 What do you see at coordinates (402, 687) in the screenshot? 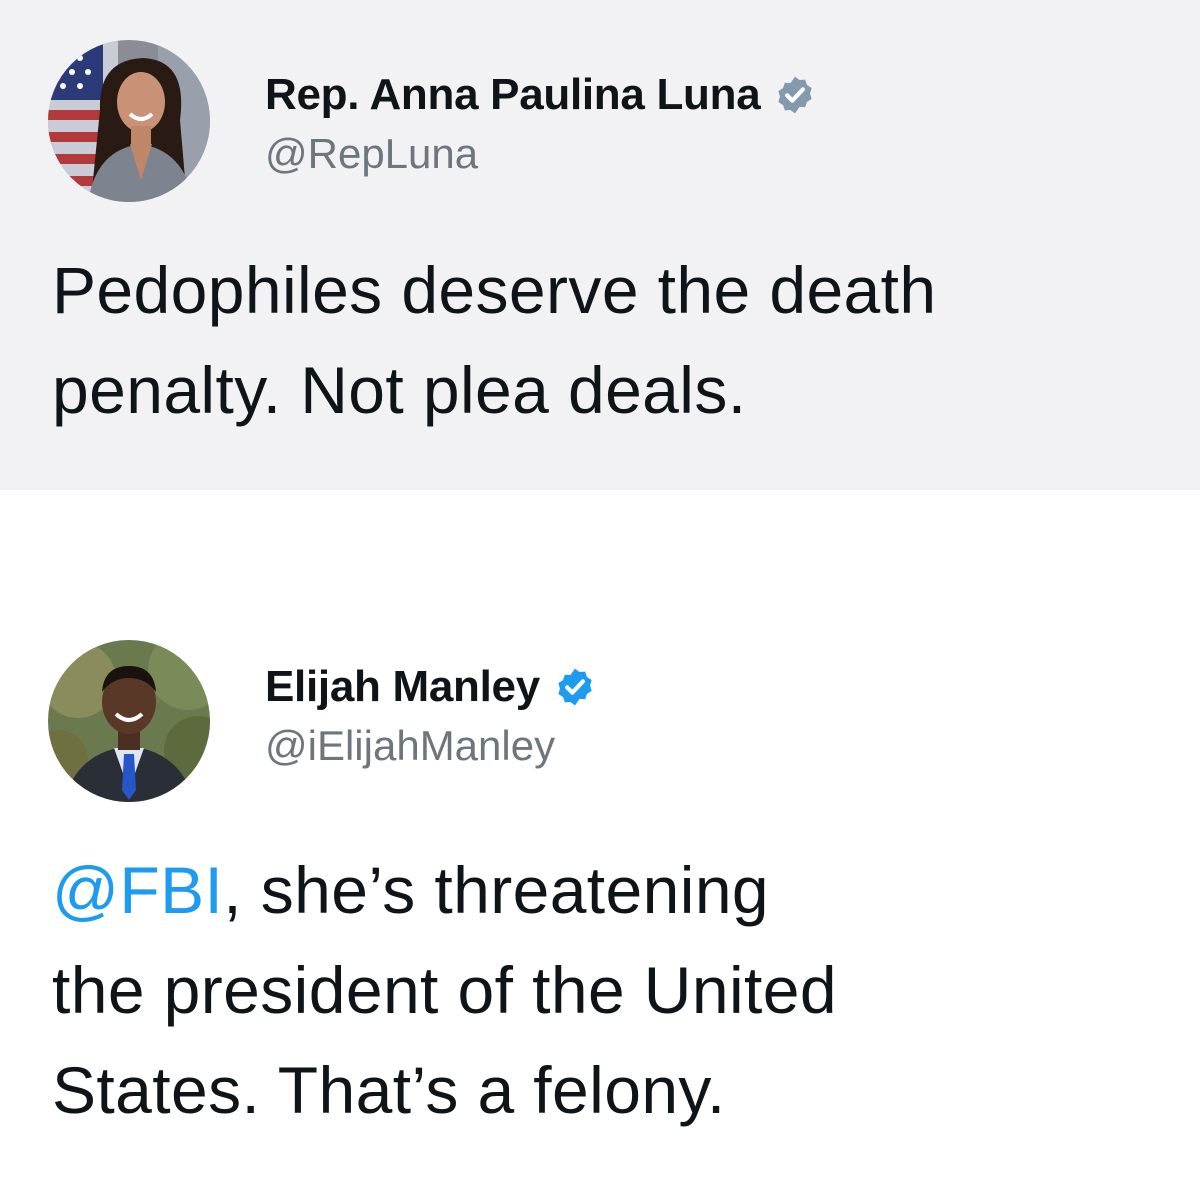
I see `display-name: Elijah Manley` at bounding box center [402, 687].